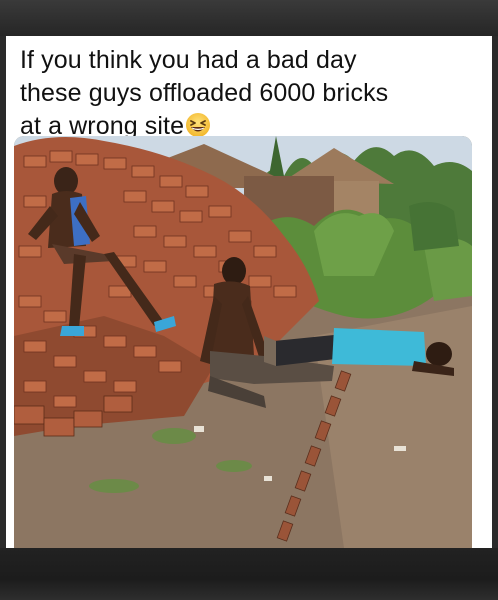  What do you see at coordinates (198, 125) in the screenshot?
I see `grinning-squinting-face-icon` at bounding box center [198, 125].